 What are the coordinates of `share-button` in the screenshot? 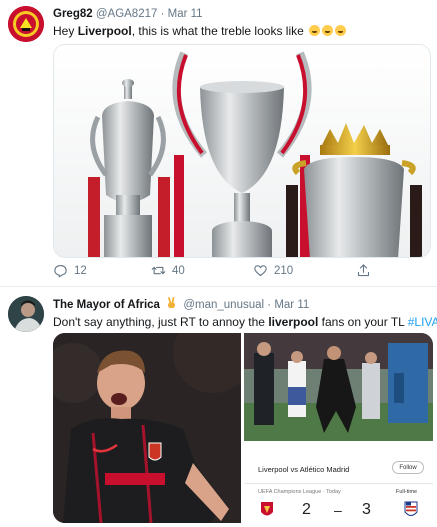 It's located at (363, 270).